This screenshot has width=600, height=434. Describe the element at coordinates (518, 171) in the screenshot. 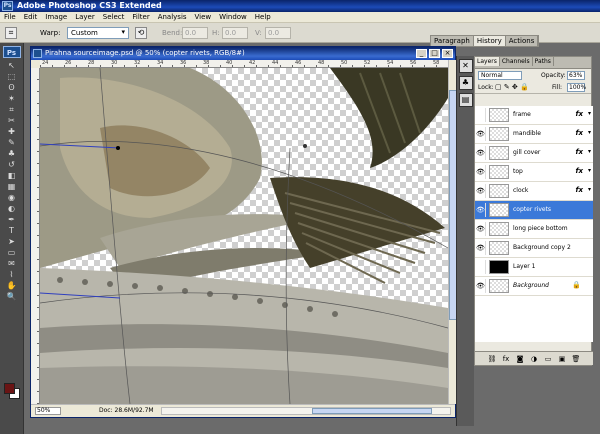

I see `layer-name: top` at that location.